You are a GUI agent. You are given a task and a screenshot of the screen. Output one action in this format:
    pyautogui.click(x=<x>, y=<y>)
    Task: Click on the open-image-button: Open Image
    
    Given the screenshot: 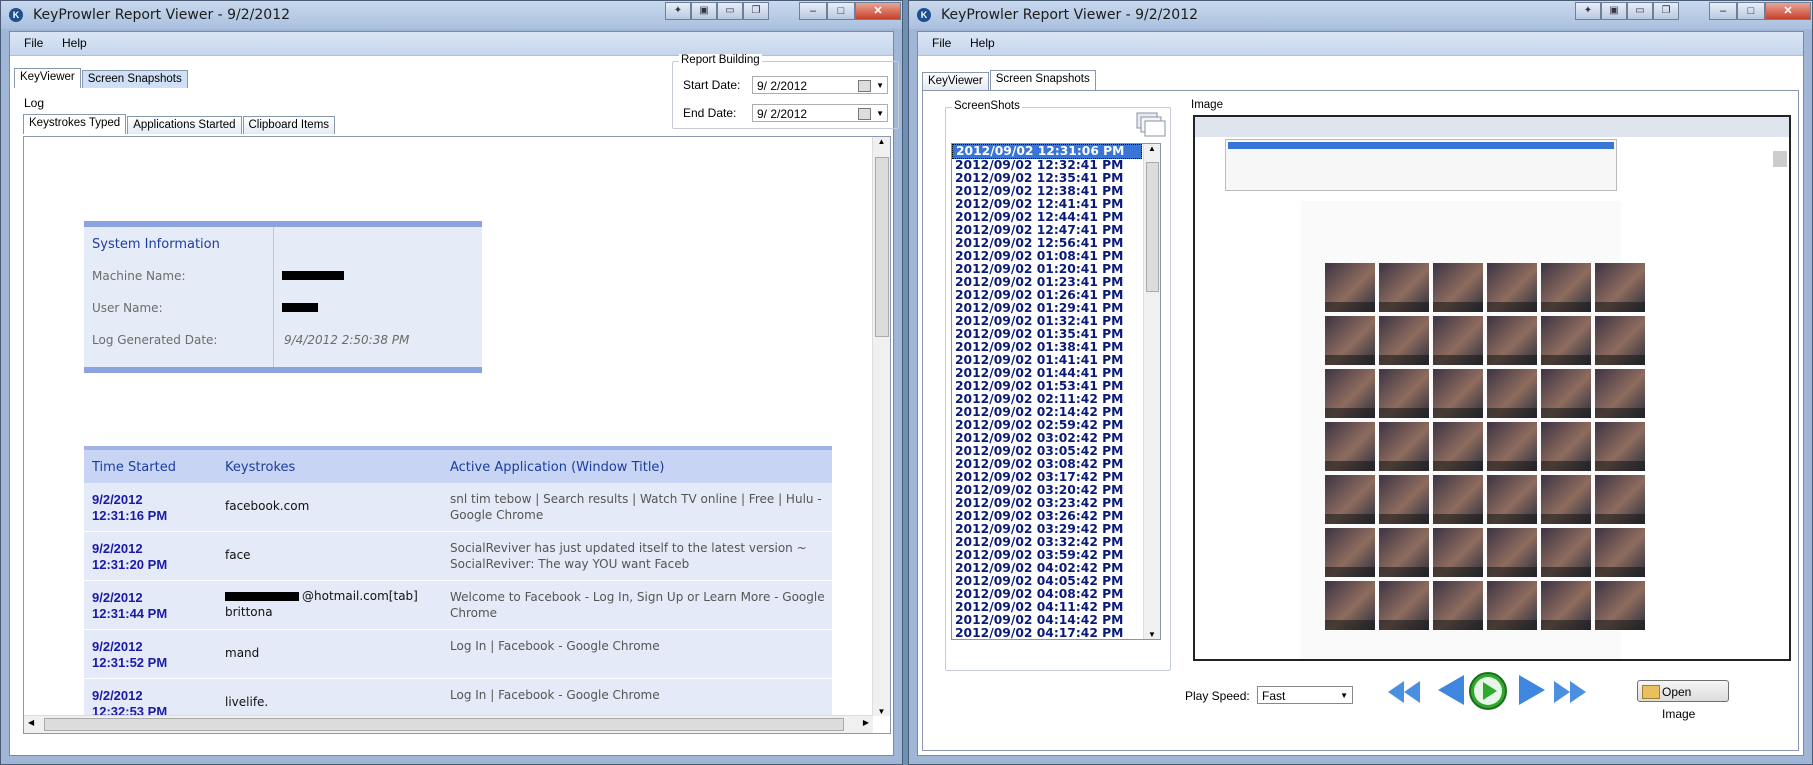 What is the action you would take?
    pyautogui.click(x=1683, y=700)
    